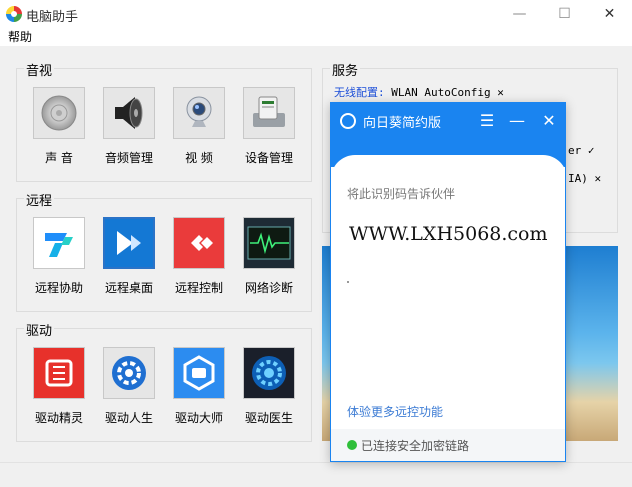  What do you see at coordinates (52, 17) in the screenshot?
I see `window-title: 电脑助手` at bounding box center [52, 17].